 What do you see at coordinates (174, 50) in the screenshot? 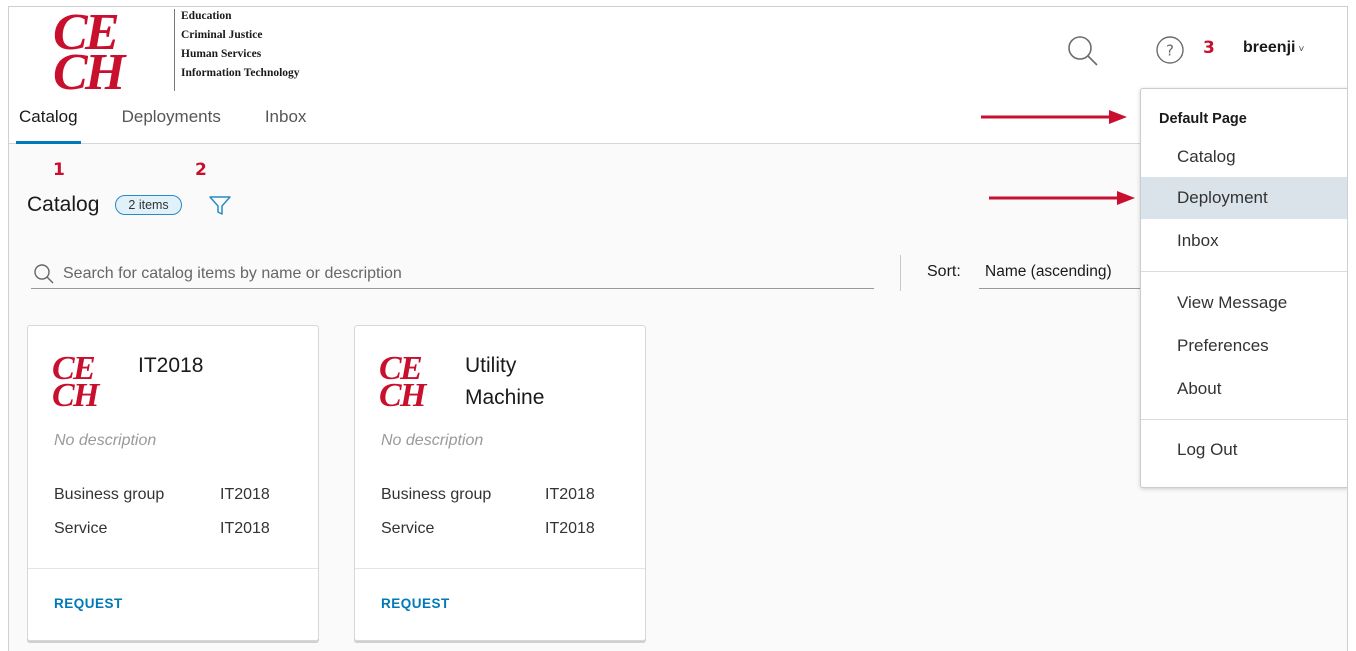
I see `logo-divider` at bounding box center [174, 50].